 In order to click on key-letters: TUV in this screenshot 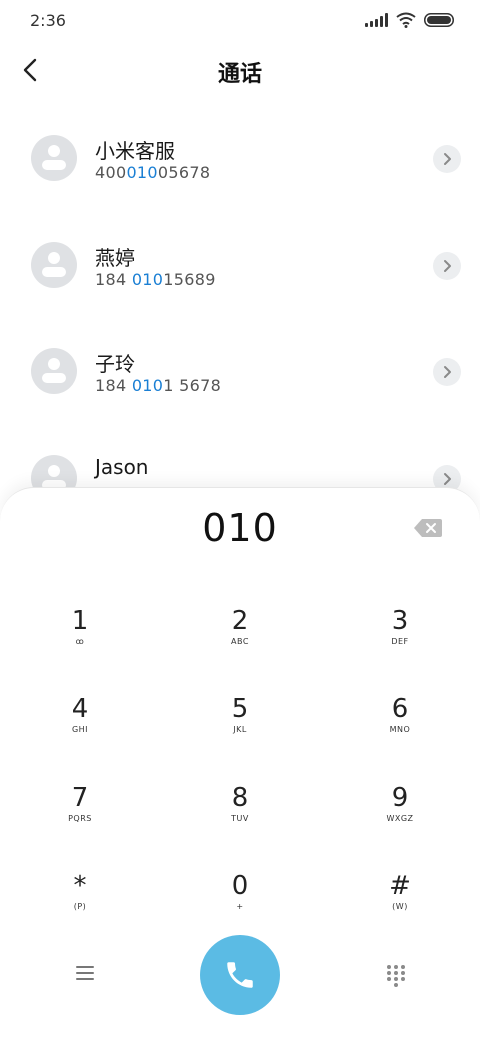, I will do `click(240, 818)`.